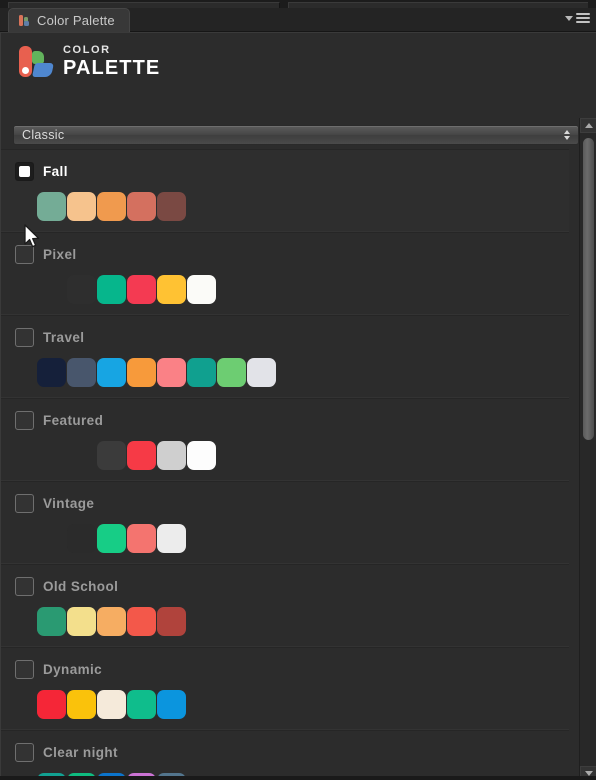 This screenshot has width=596, height=780. I want to click on brand-wordmark: COLOR PALETTE, so click(112, 61).